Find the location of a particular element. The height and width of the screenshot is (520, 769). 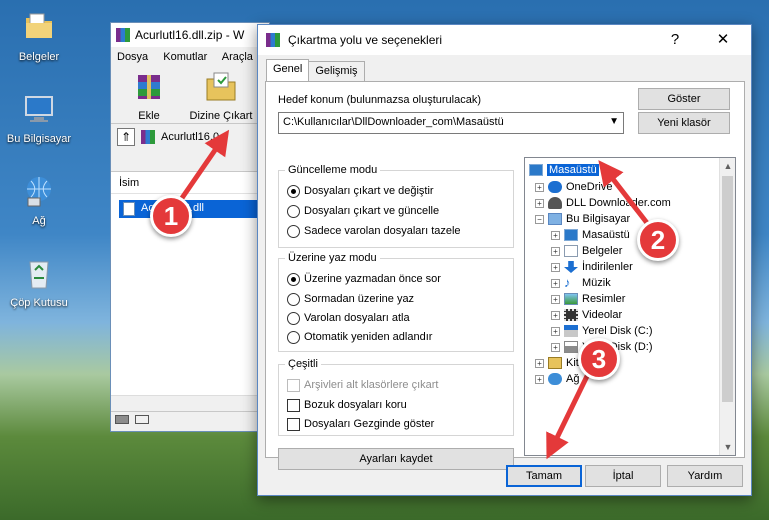

desktop-icon-computer: Bu Bilgisayar is located at coordinates (39, 118).